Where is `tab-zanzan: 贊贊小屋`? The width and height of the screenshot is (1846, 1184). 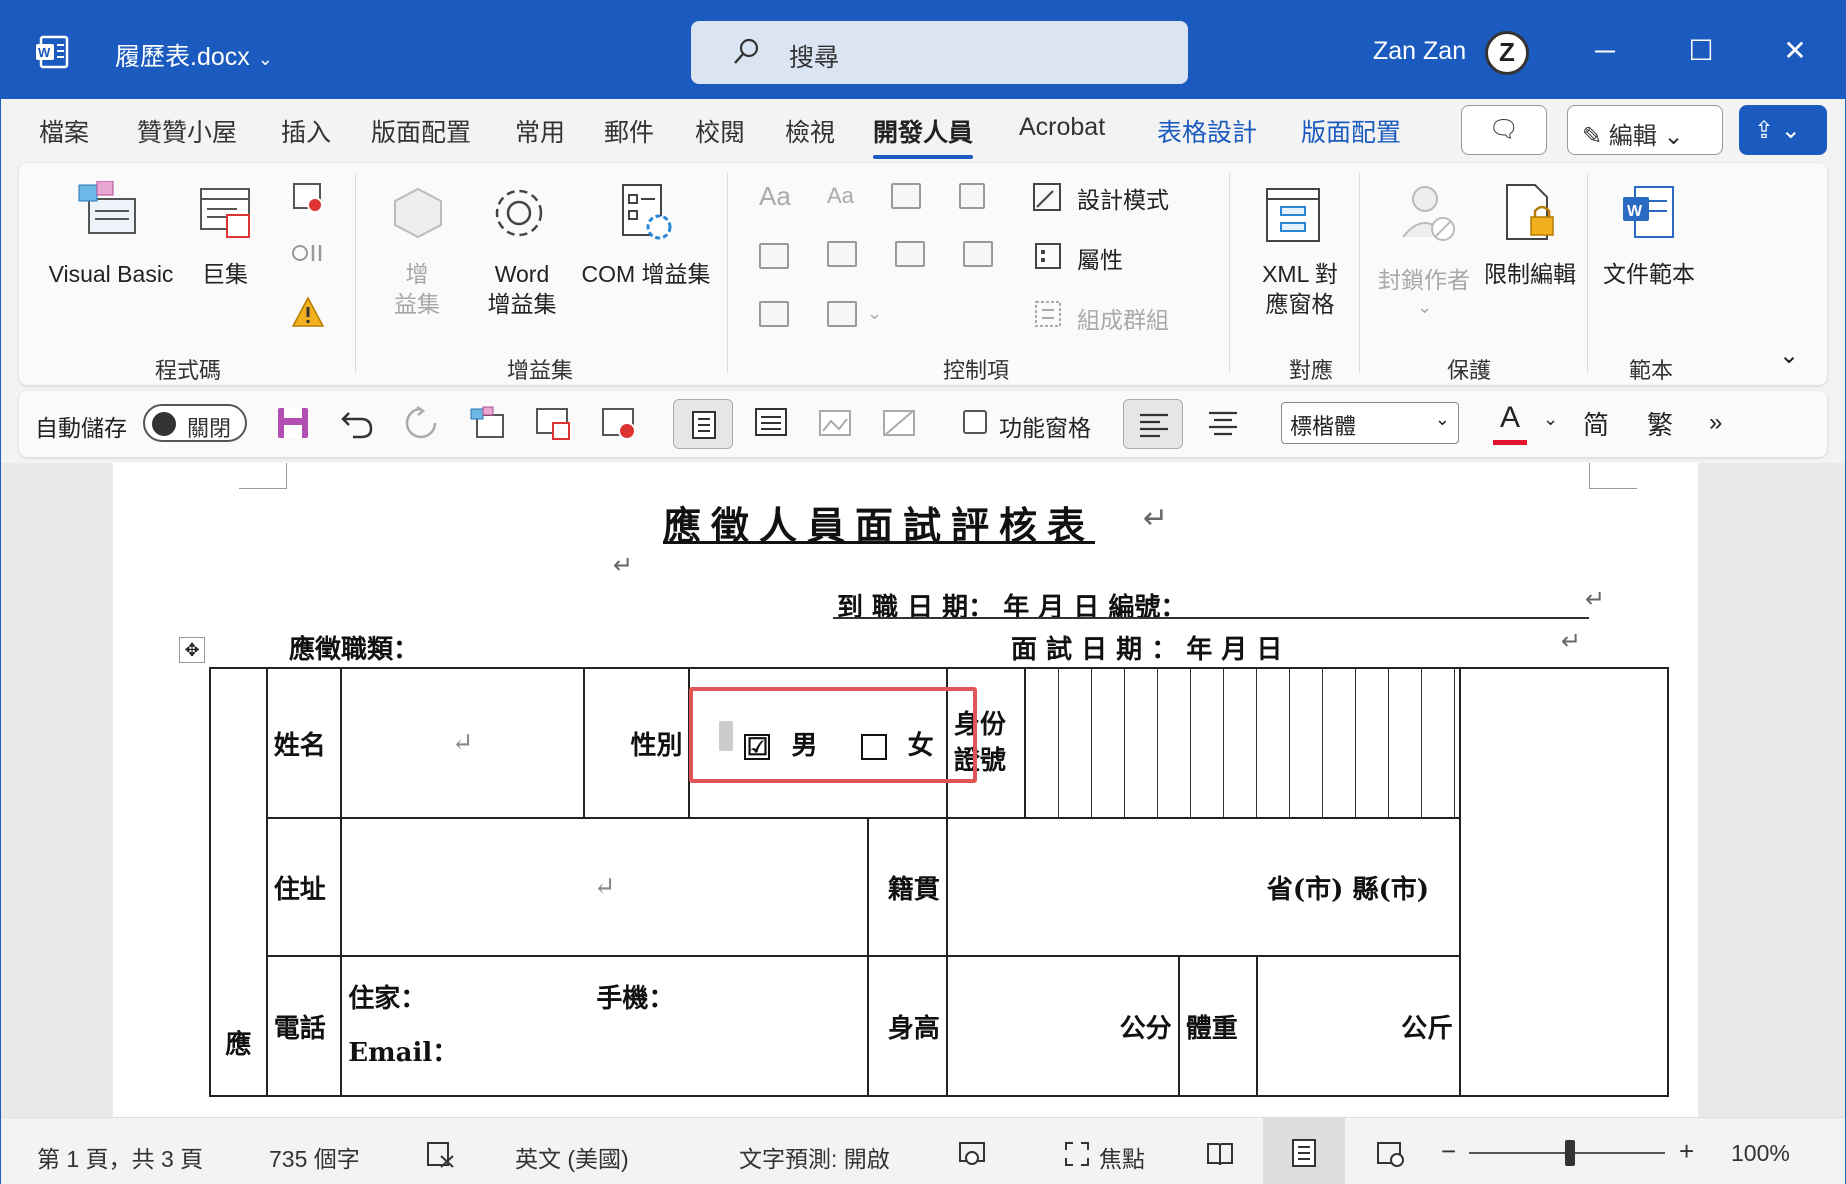
tab-zanzan: 贊贊小屋 is located at coordinates (187, 131).